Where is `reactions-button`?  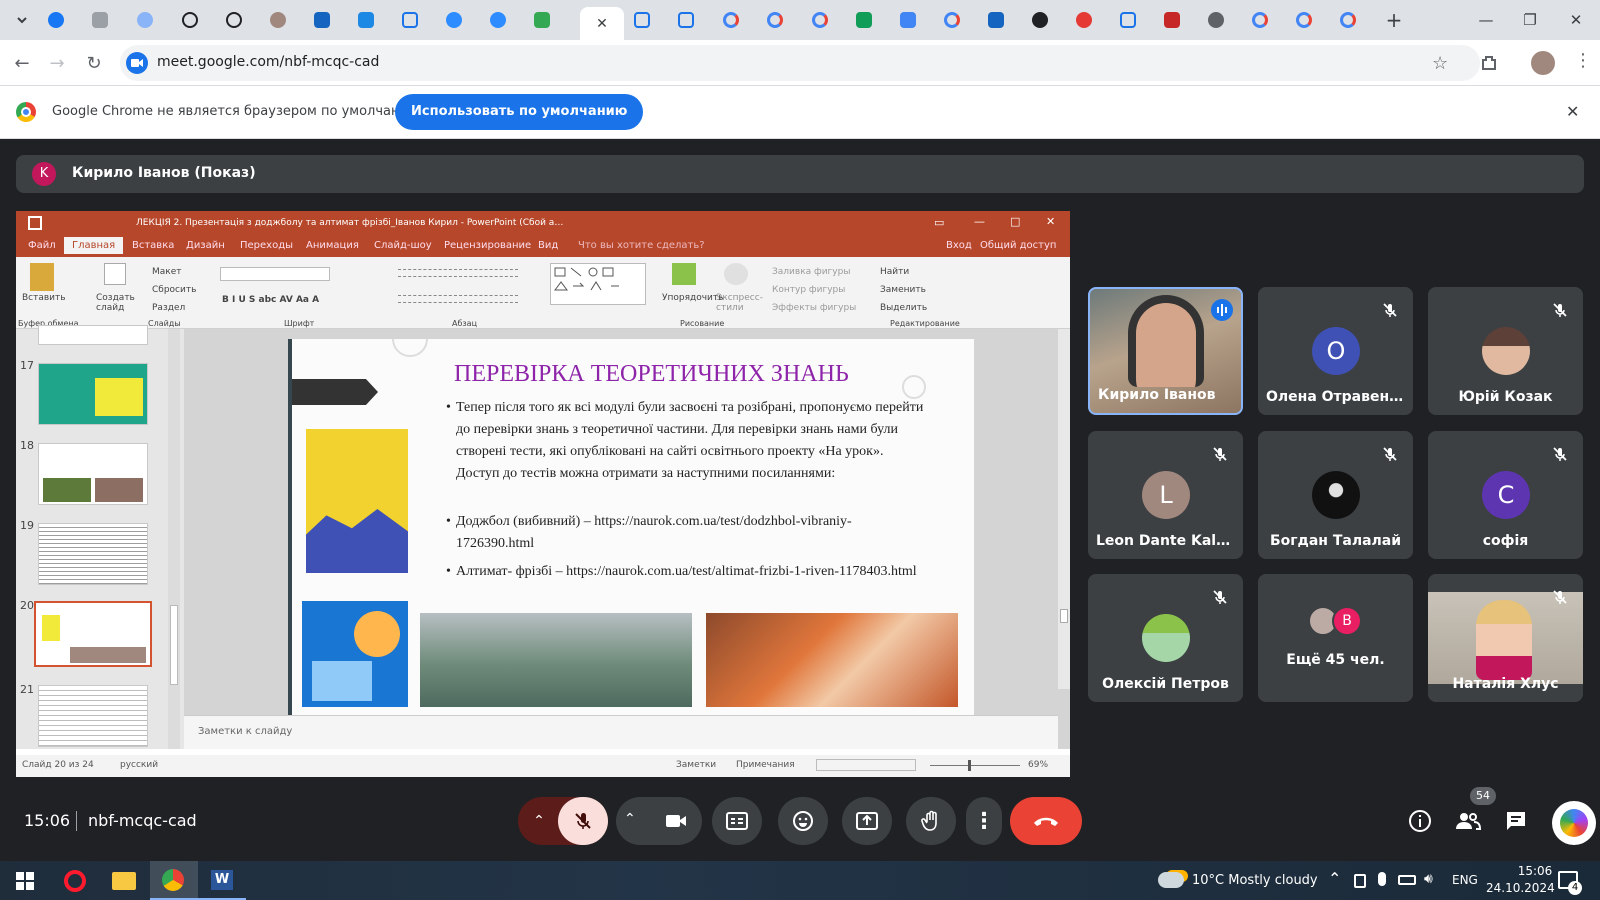
reactions-button is located at coordinates (803, 821).